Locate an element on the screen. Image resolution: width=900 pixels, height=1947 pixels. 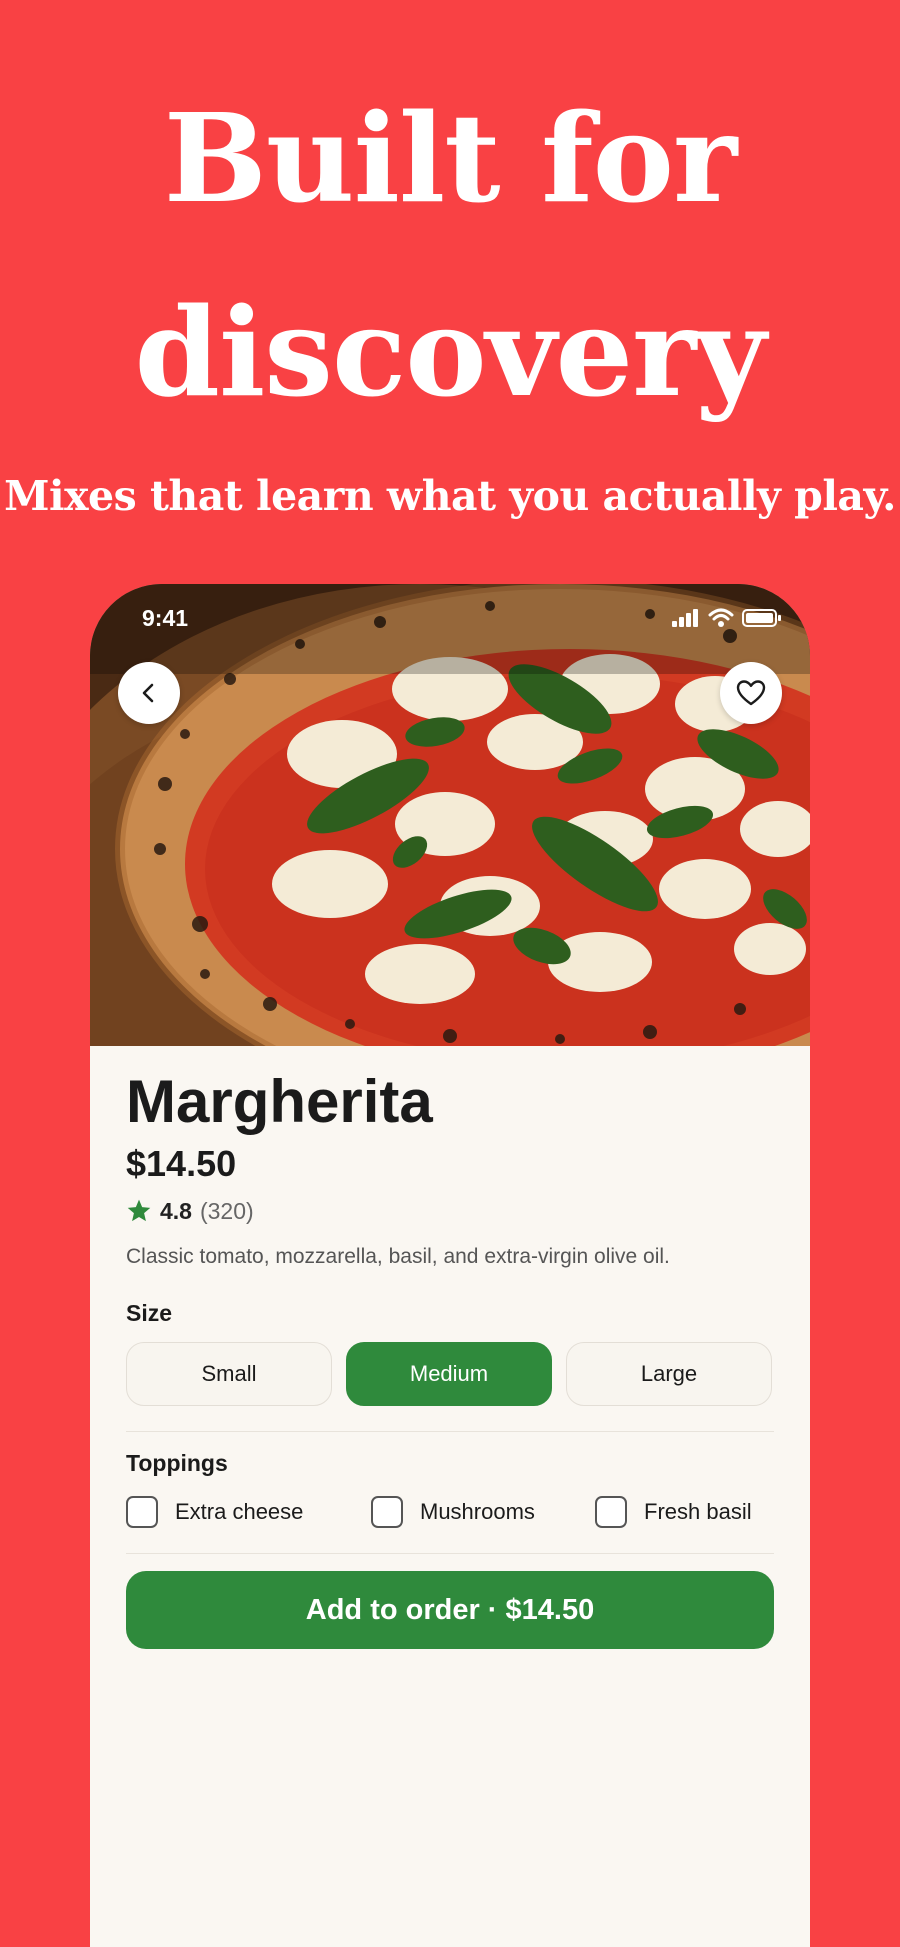
rating-value: 4.8 is located at coordinates (176, 1210).